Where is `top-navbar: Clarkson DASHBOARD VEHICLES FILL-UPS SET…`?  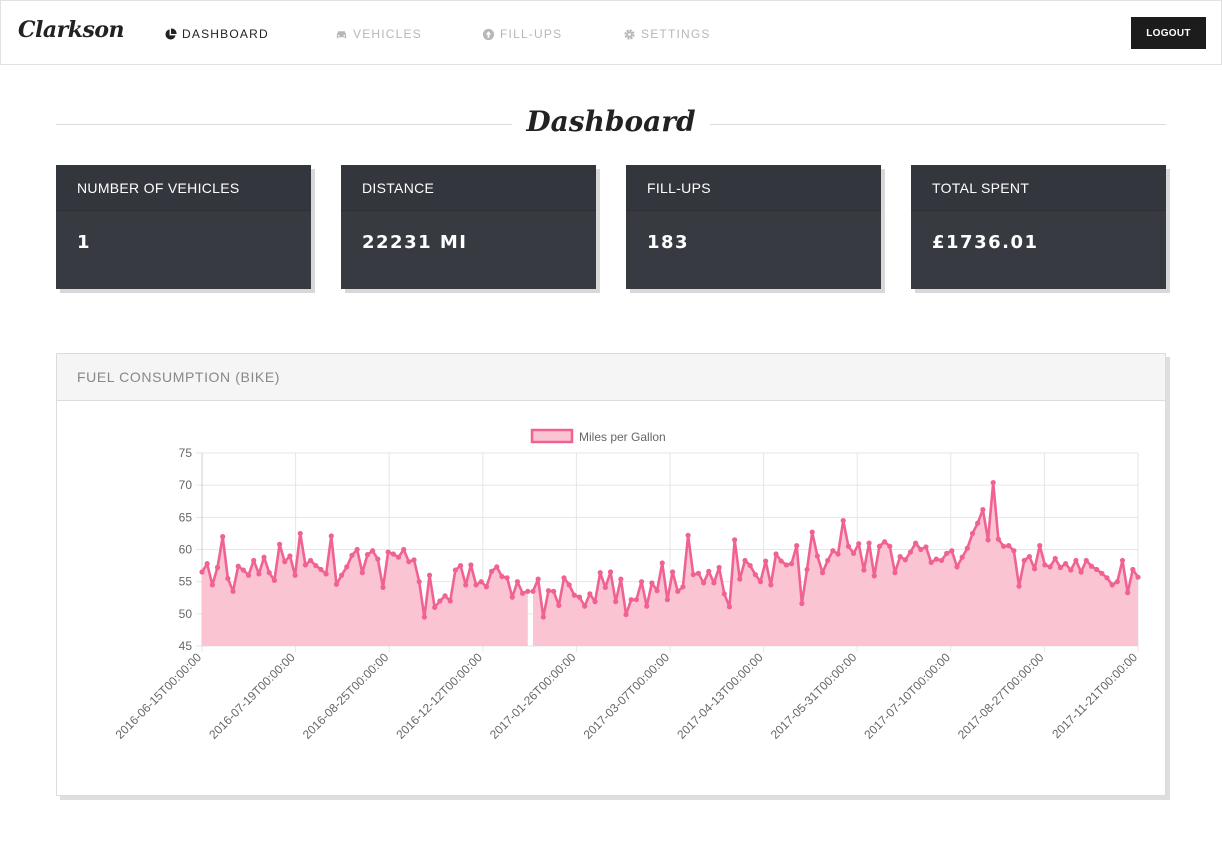
top-navbar: Clarkson DASHBOARD VEHICLES FILL-UPS SET… is located at coordinates (611, 32).